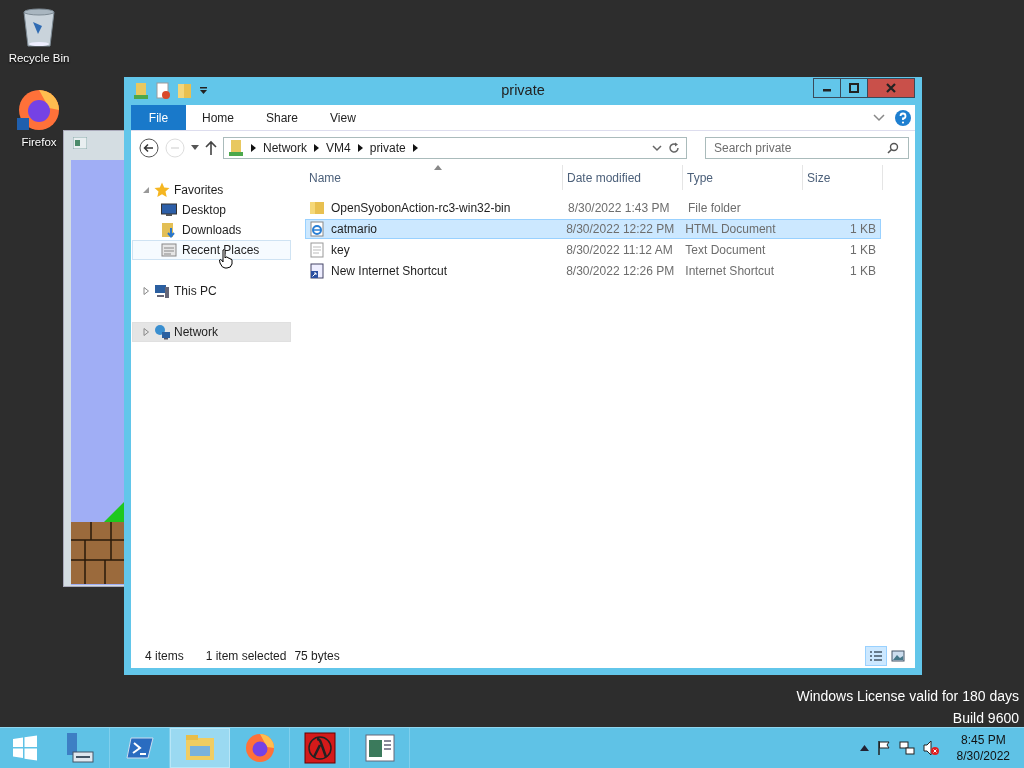  What do you see at coordinates (725, 250) in the screenshot?
I see `table-cell-text: Text Document` at bounding box center [725, 250].